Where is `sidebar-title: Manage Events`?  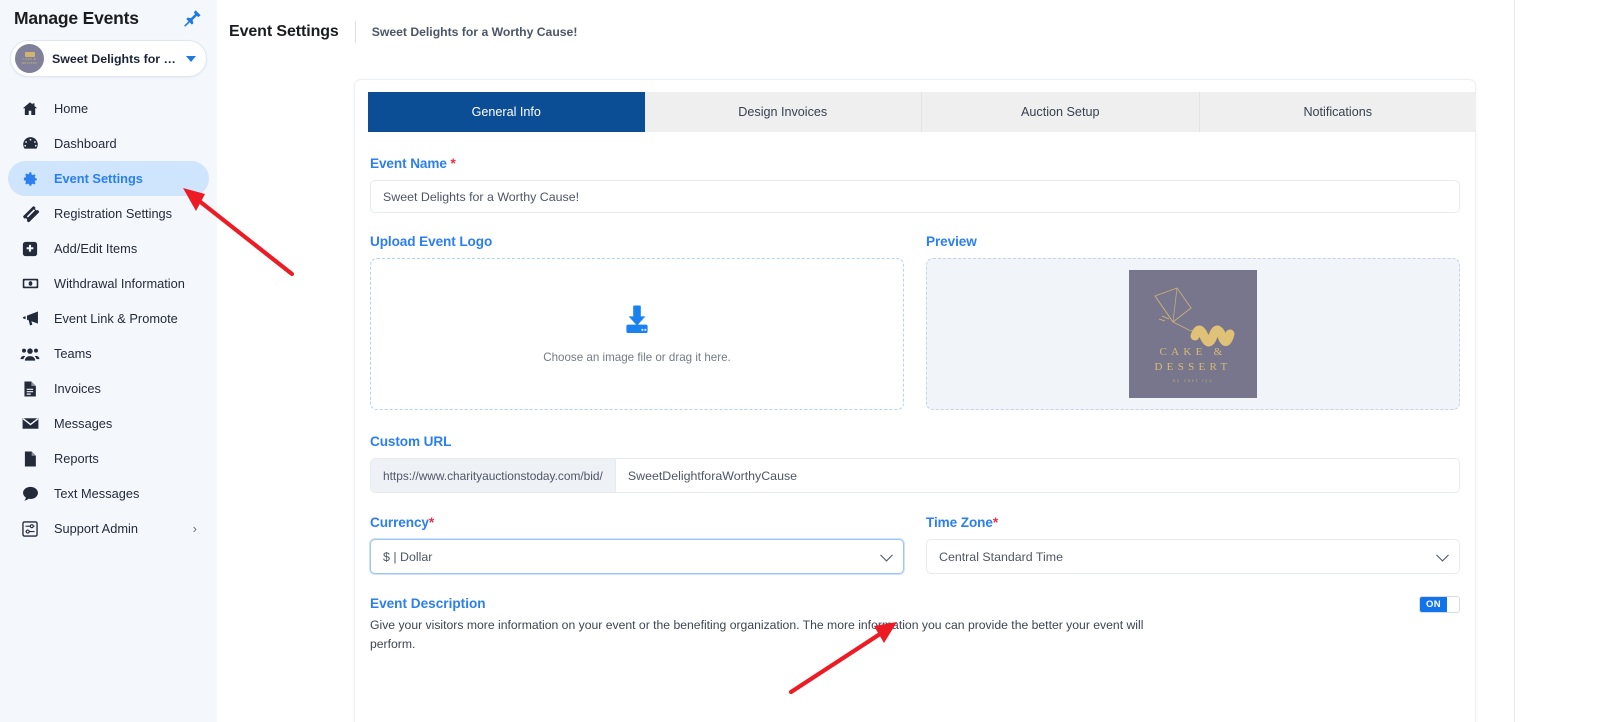
sidebar-title: Manage Events is located at coordinates (76, 17).